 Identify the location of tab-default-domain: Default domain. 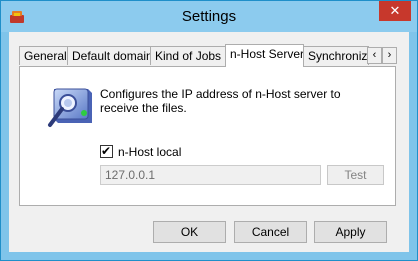
(109, 55).